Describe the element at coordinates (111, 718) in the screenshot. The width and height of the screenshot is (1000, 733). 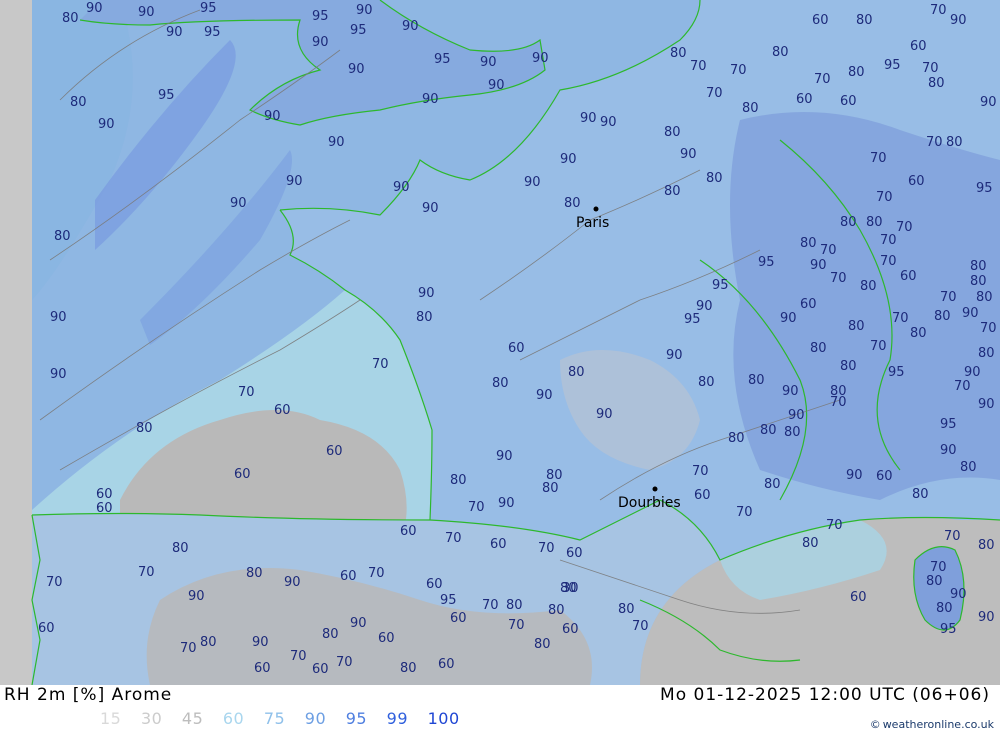
I see `scale-value: 15` at that location.